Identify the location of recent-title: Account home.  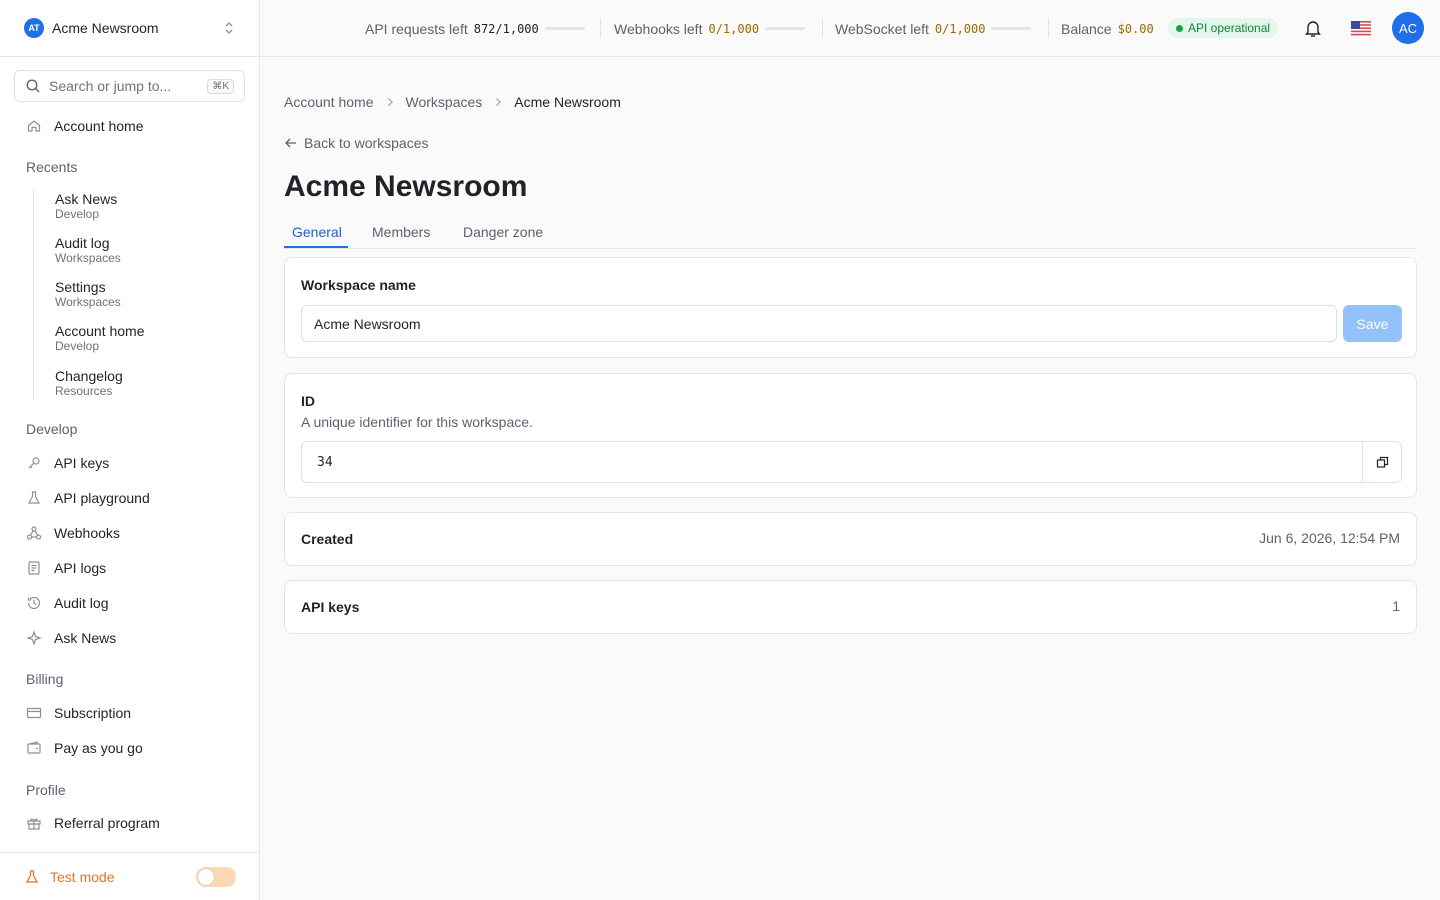
(100, 331).